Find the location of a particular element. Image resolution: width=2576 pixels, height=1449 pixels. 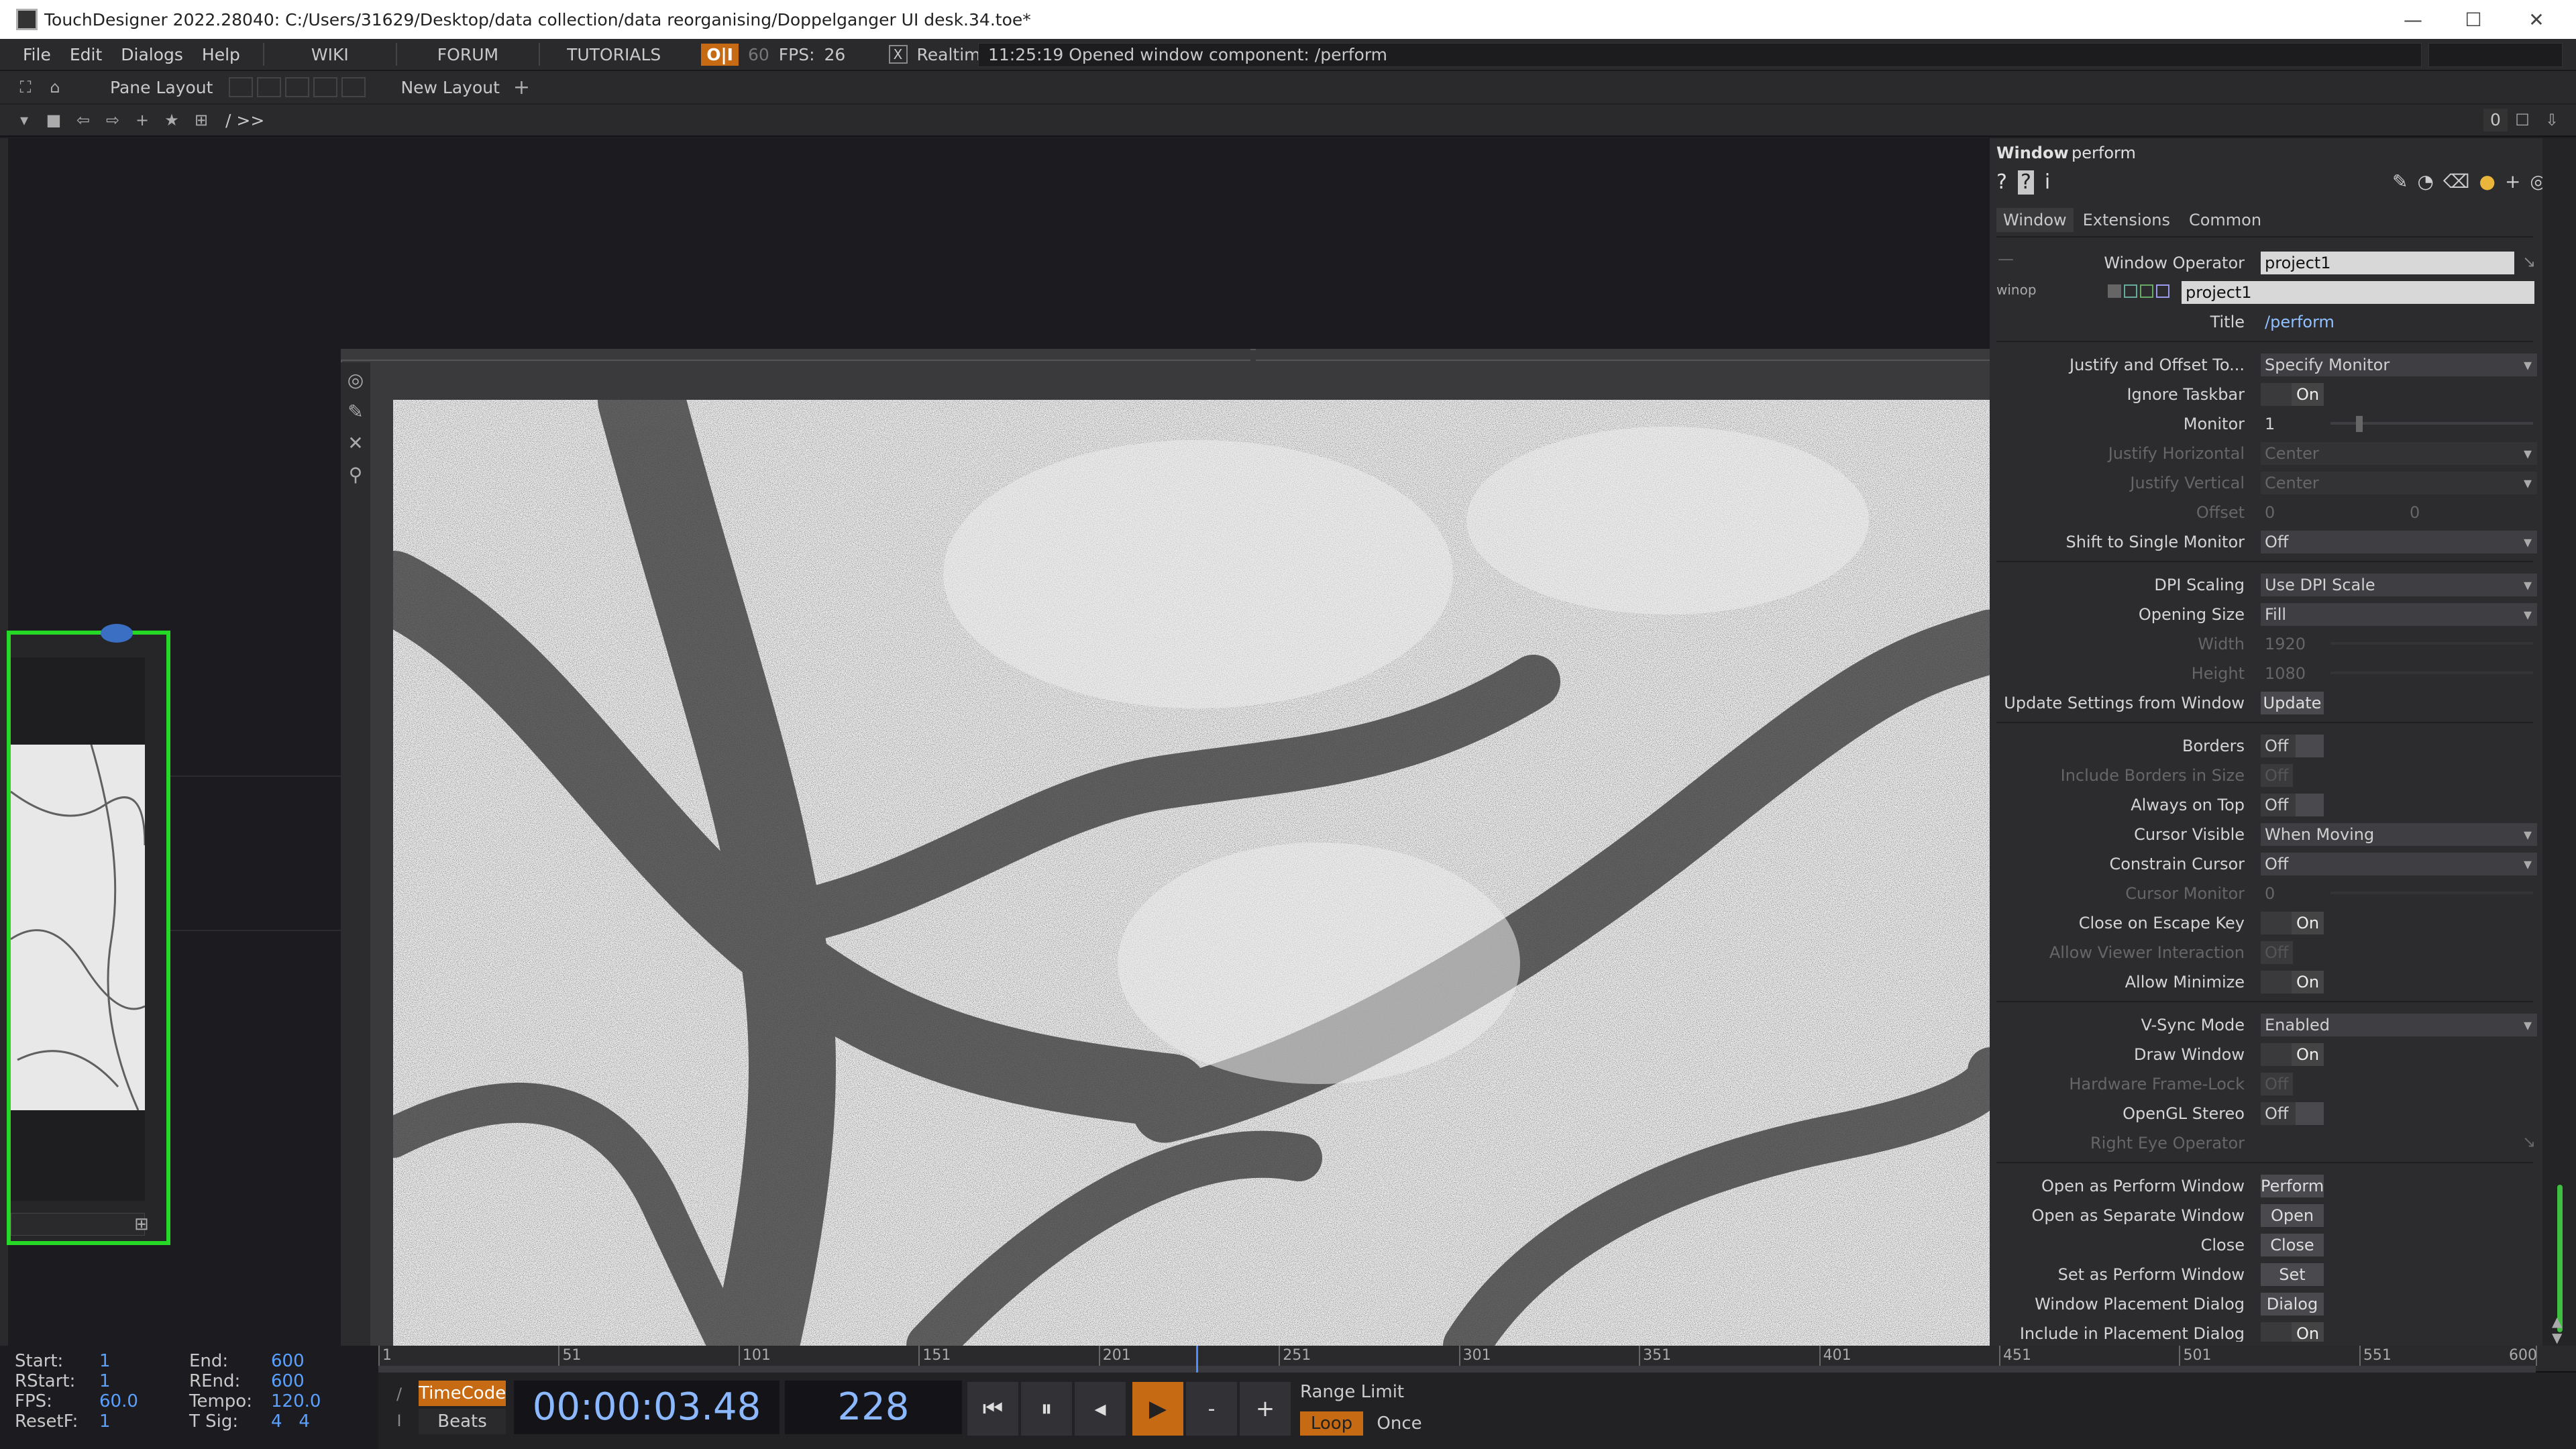

new-layout-button: New Layout is located at coordinates (449, 87).